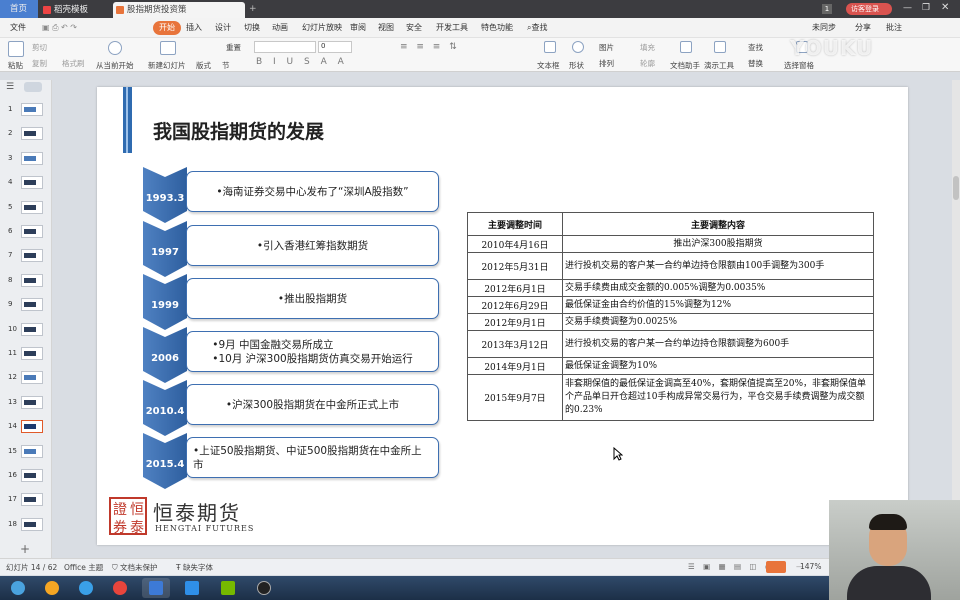 The image size is (960, 600). What do you see at coordinates (578, 47) in the screenshot?
I see `shape-icon` at bounding box center [578, 47].